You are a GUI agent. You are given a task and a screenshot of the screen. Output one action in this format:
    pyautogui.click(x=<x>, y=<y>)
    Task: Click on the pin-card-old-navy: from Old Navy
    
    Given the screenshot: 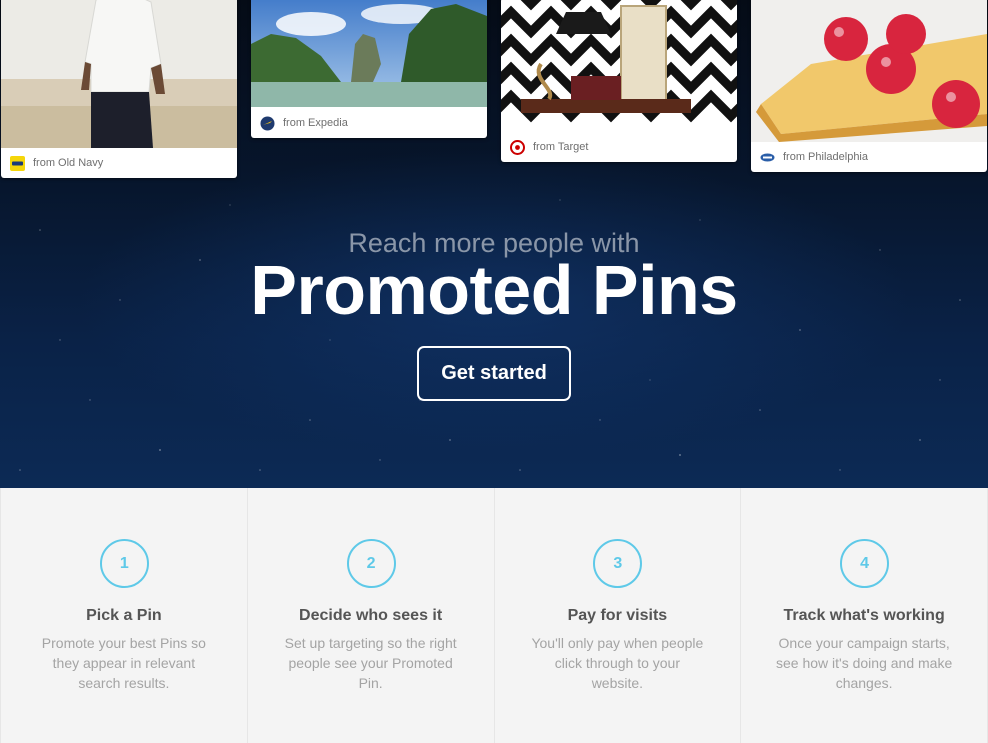 What is the action you would take?
    pyautogui.click(x=119, y=89)
    